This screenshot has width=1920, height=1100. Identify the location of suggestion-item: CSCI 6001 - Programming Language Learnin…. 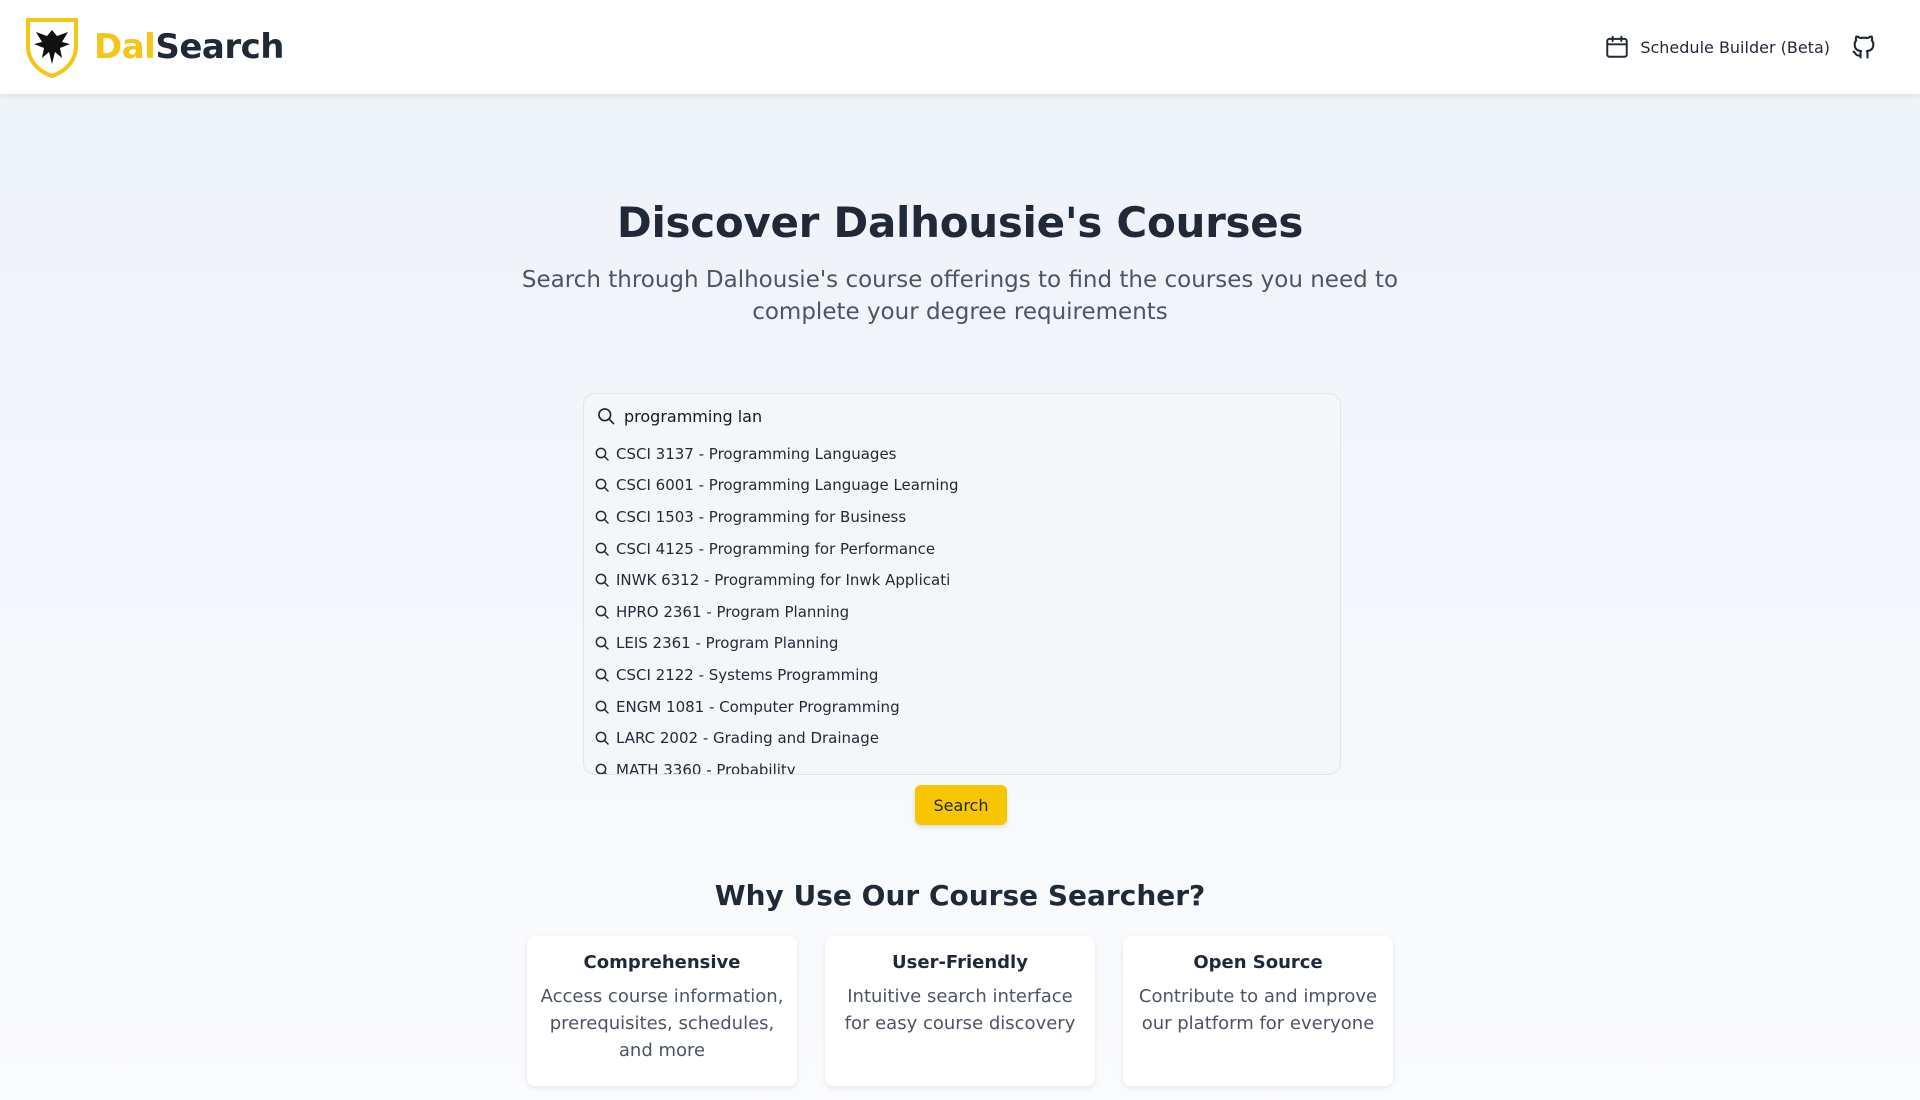
(962, 486).